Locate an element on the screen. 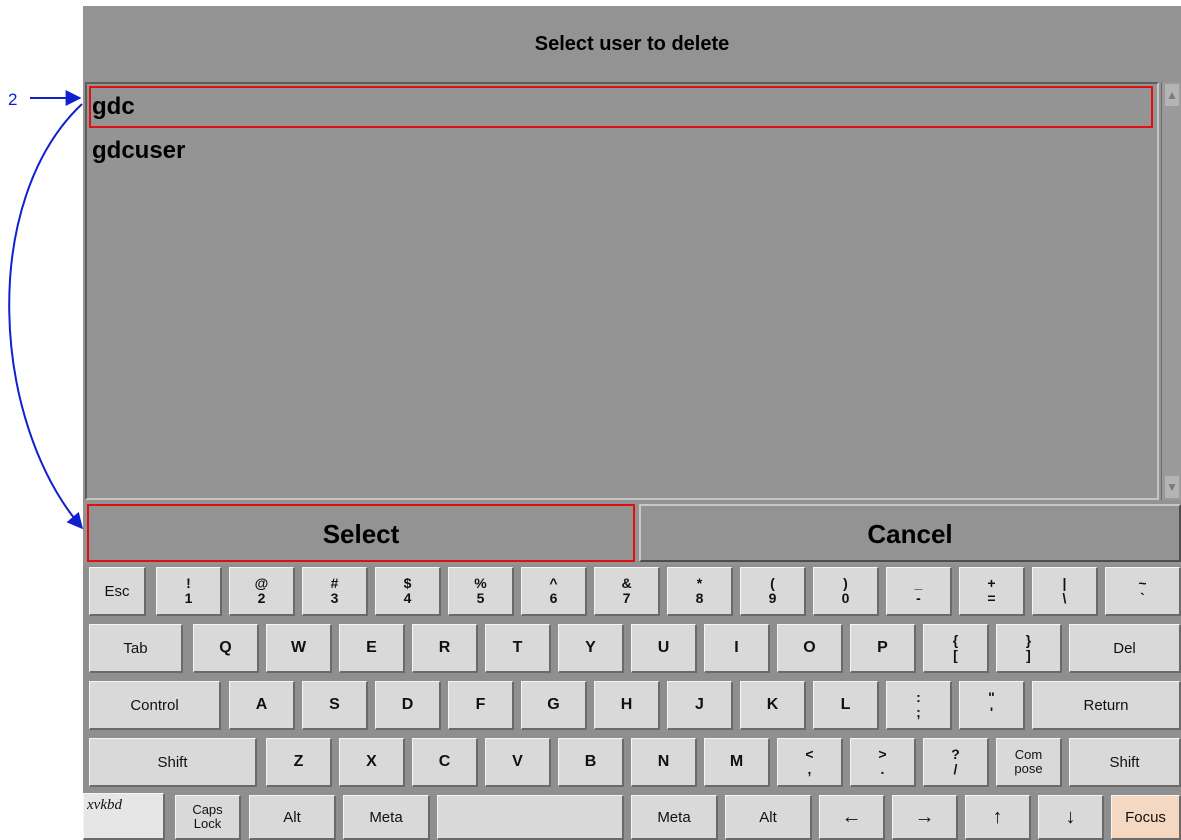 The width and height of the screenshot is (1181, 840). curved-arrow-icon is located at coordinates (46, 316).